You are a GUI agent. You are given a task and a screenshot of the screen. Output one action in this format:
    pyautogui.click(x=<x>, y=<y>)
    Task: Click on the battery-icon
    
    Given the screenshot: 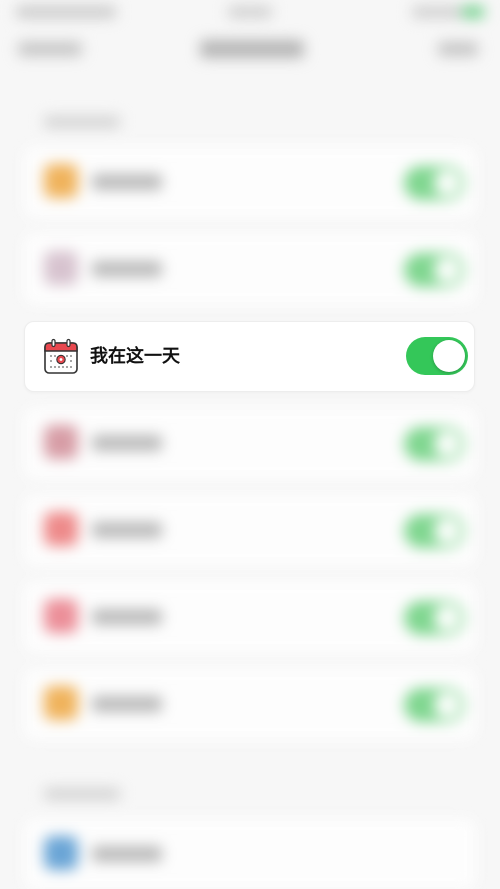 What is the action you would take?
    pyautogui.click(x=473, y=12)
    